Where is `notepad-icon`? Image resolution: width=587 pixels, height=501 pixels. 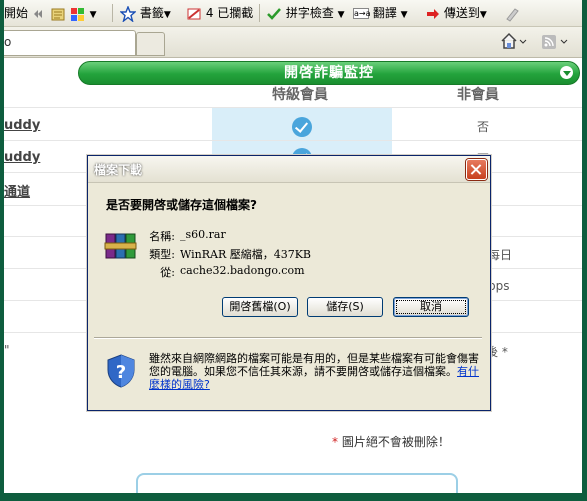
notepad-icon is located at coordinates (58, 14).